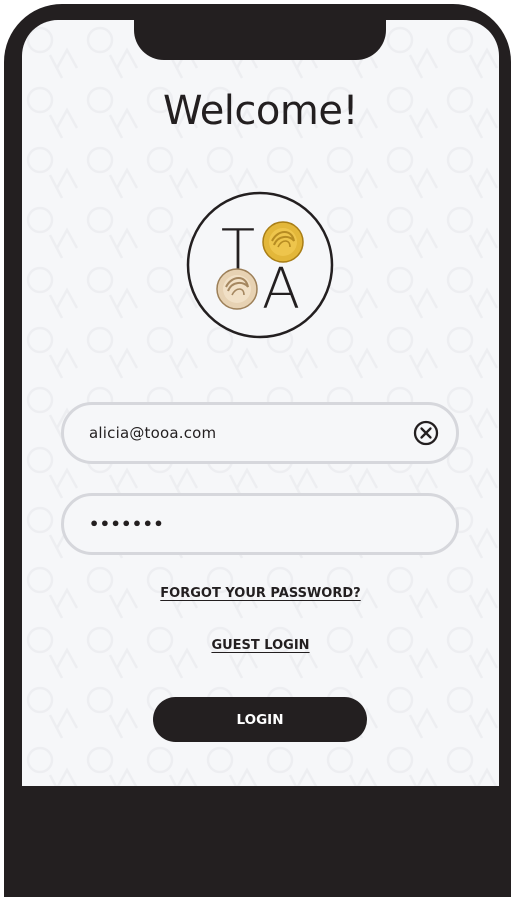 This screenshot has width=515, height=897. Describe the element at coordinates (127, 524) in the screenshot. I see `password-value: •••••••` at that location.